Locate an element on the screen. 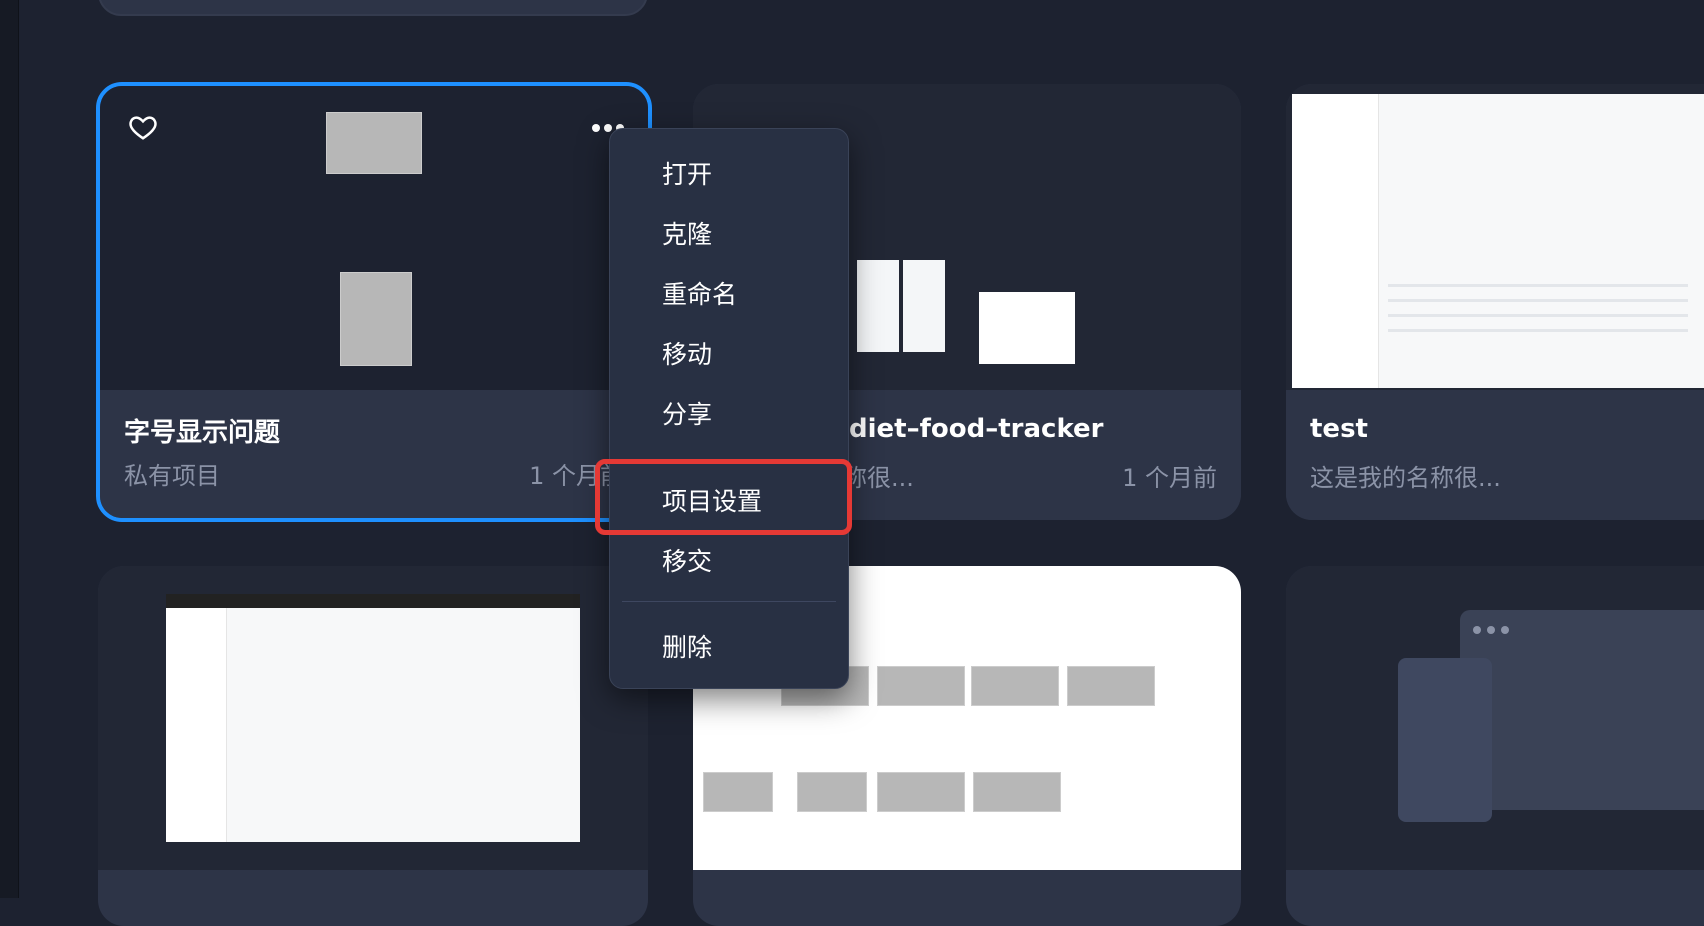 This screenshot has width=1704, height=926. card-title: test is located at coordinates (1339, 429).